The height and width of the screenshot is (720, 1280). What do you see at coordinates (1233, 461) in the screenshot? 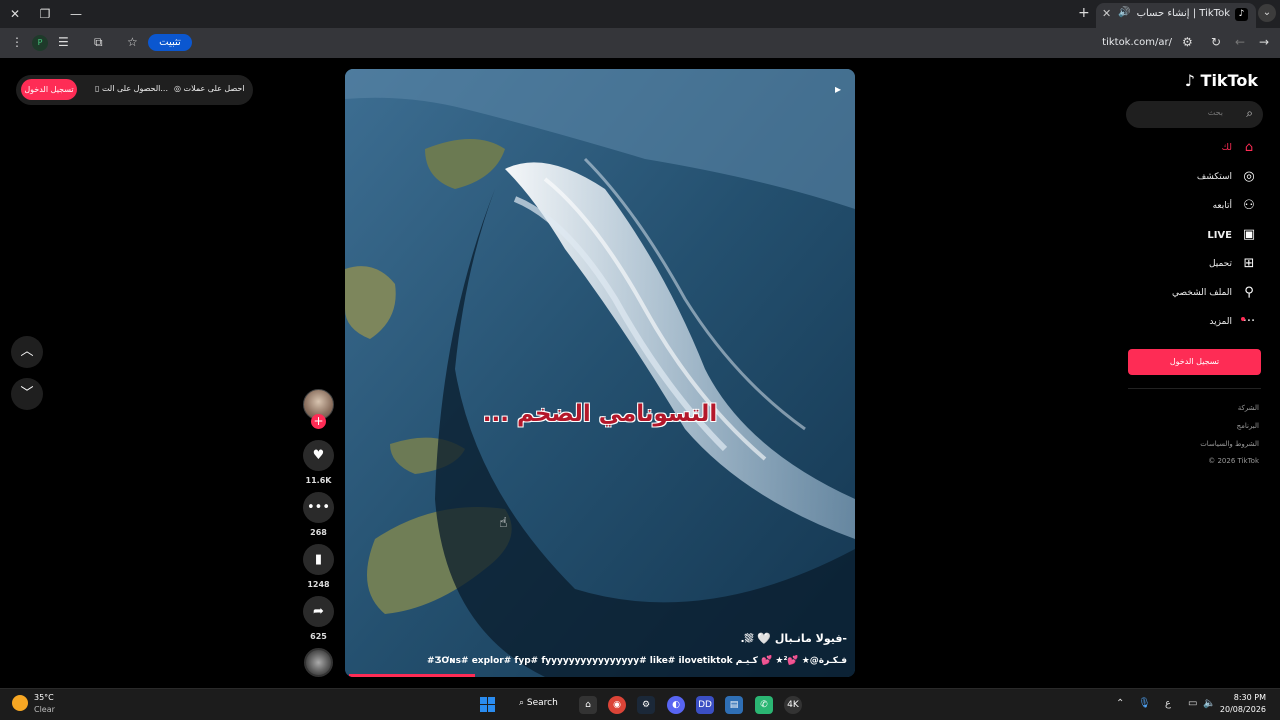
I see `footer-copyright: © 2026 TikTok` at bounding box center [1233, 461].